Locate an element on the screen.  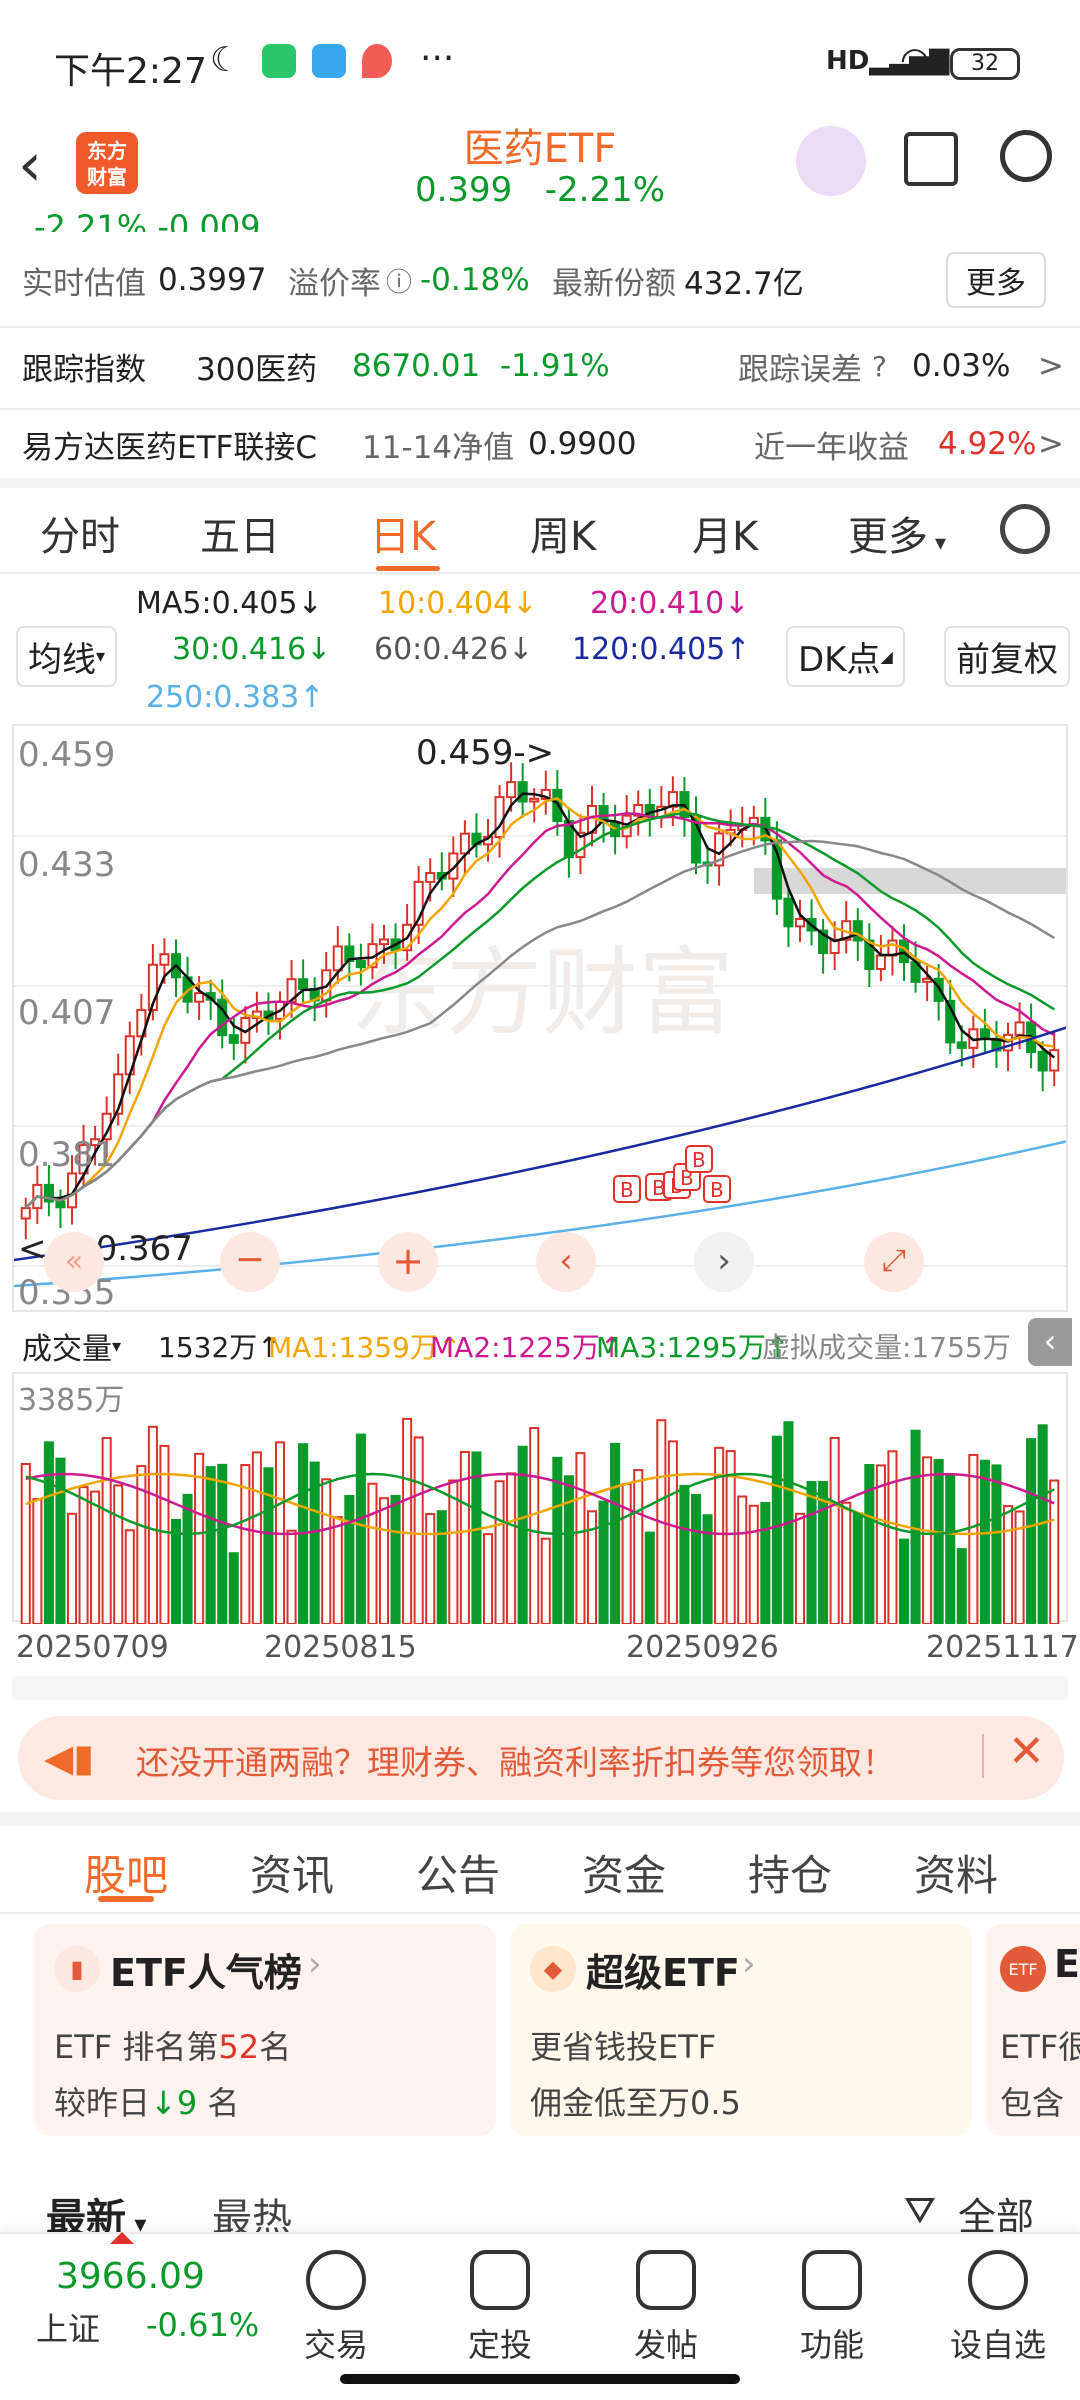
super-etf-card: ◆ 超级ETF › 更省钱投ETF 佣金低至万0.5 is located at coordinates (741, 2030).